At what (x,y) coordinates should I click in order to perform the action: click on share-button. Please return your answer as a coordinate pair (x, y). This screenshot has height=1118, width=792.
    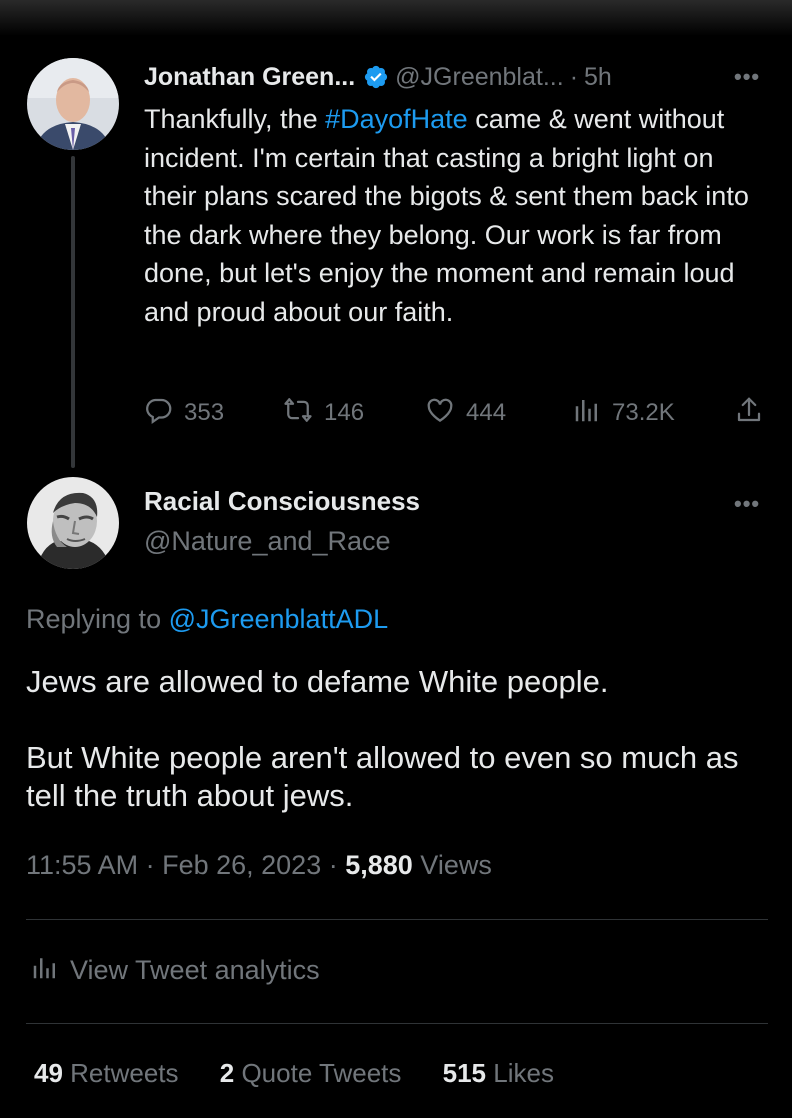
    Looking at the image, I should click on (749, 413).